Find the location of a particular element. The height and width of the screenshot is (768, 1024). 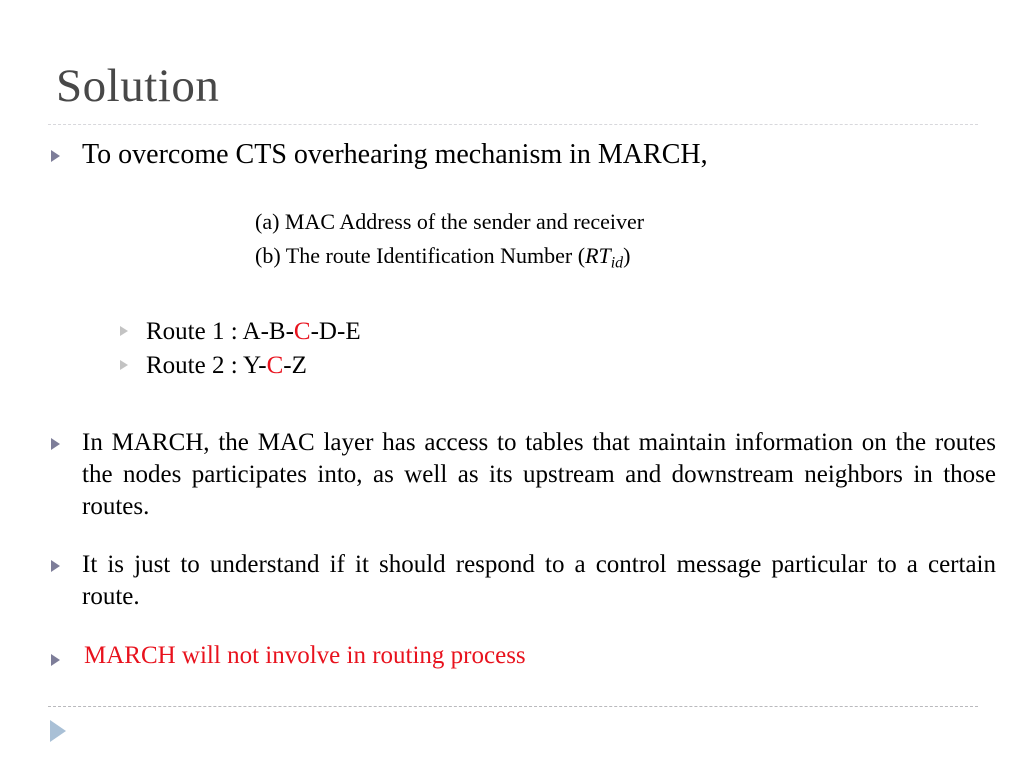

route-1-suffix: -D-E is located at coordinates (335, 331).